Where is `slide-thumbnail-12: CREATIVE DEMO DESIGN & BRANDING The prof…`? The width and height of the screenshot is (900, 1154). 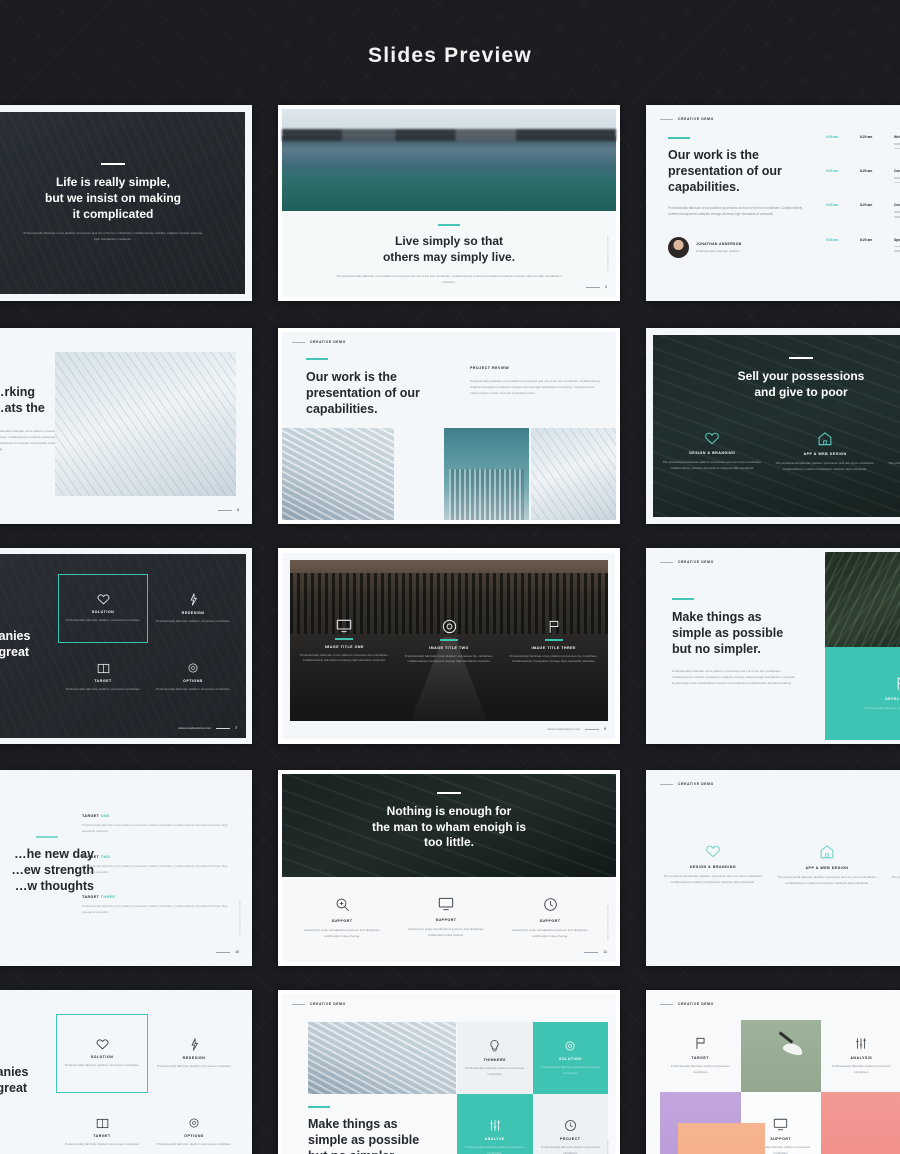
slide-thumbnail-12: CREATIVE DEMO DESIGN & BRANDING The prof… is located at coordinates (773, 868).